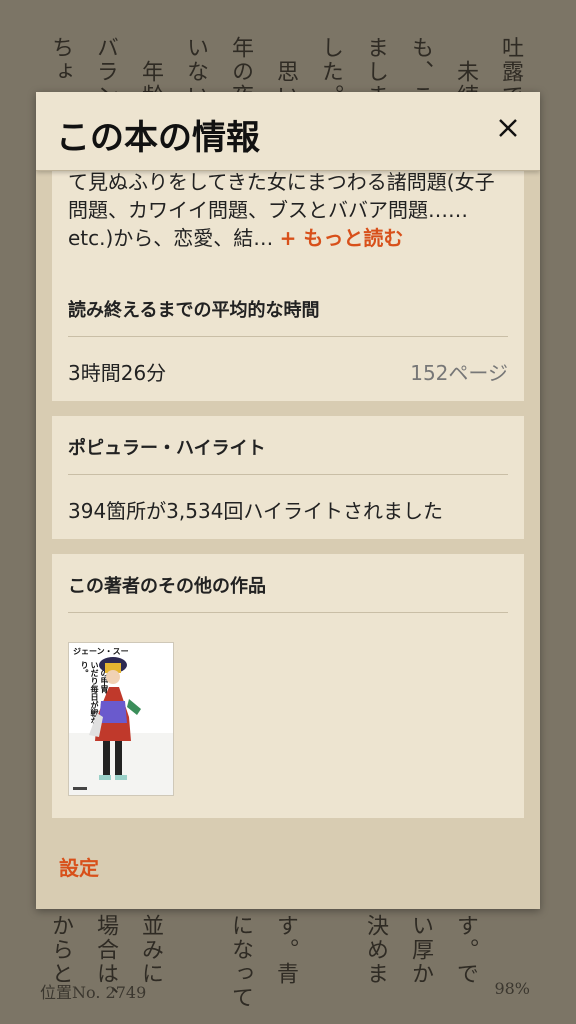 The width and height of the screenshot is (576, 1024). What do you see at coordinates (285, 950) in the screenshot?
I see `text-column: す。青` at bounding box center [285, 950].